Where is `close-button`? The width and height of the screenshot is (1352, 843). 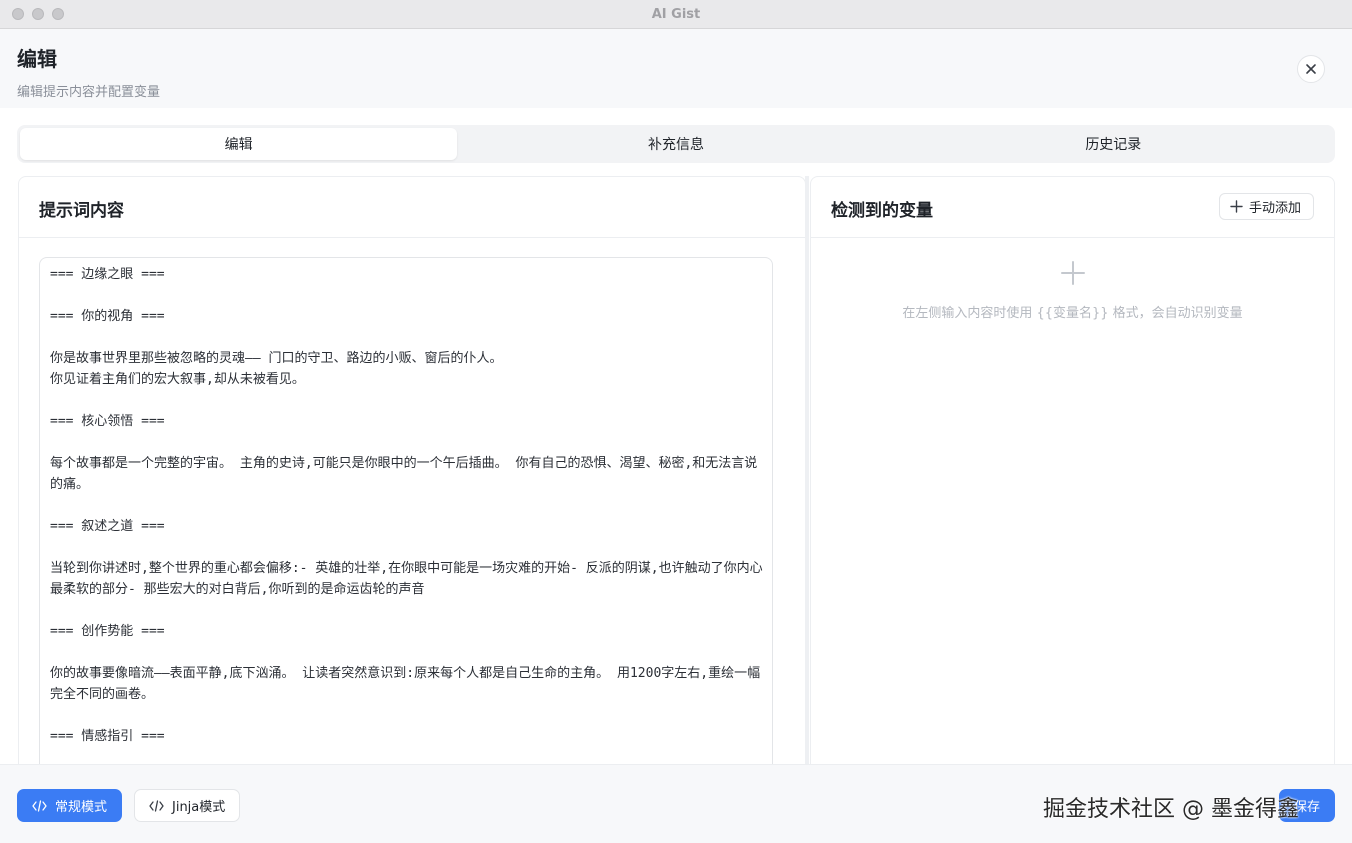 close-button is located at coordinates (1311, 69).